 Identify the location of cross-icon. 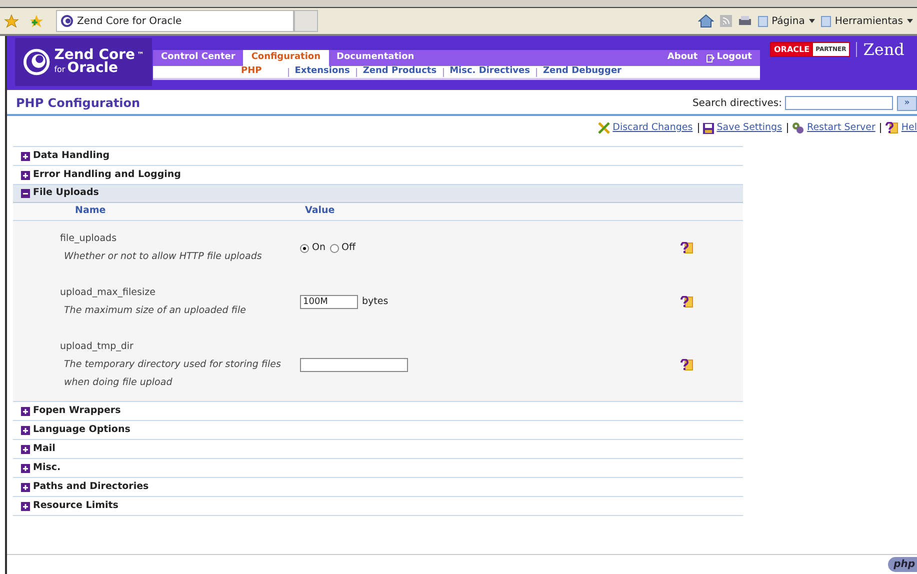
(604, 128).